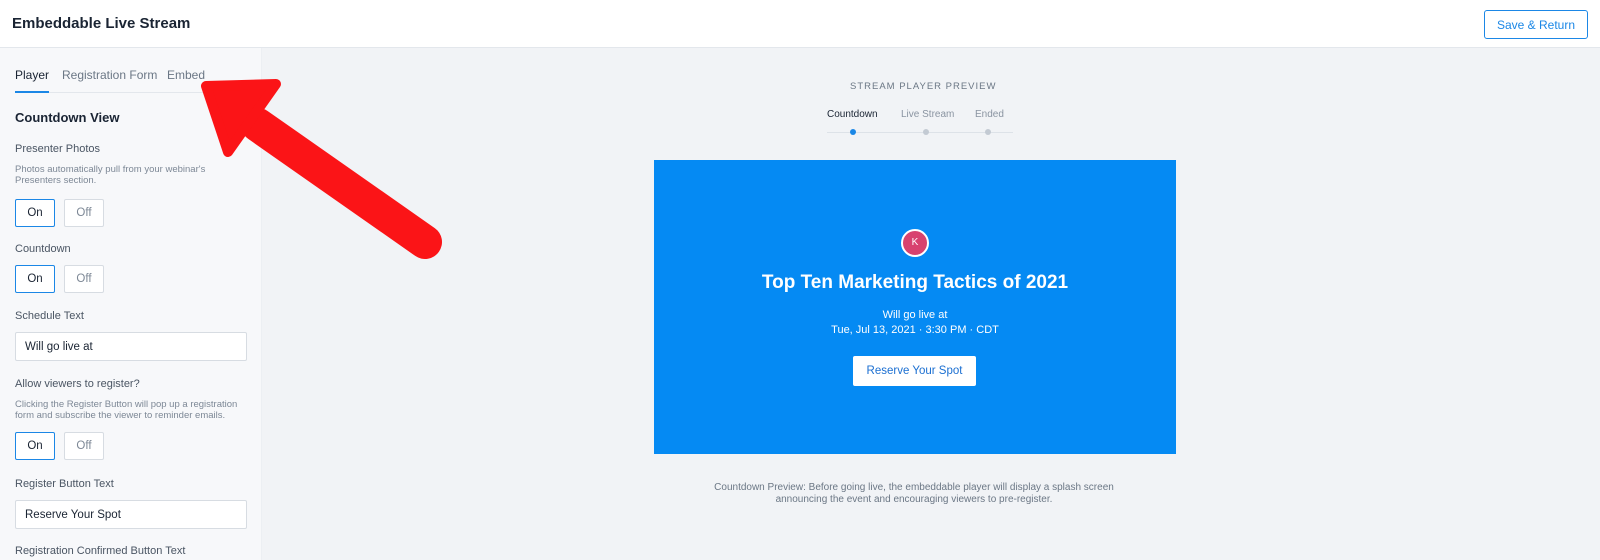 The height and width of the screenshot is (560, 1600). What do you see at coordinates (927, 114) in the screenshot?
I see `step-live-stream: Live Stream` at bounding box center [927, 114].